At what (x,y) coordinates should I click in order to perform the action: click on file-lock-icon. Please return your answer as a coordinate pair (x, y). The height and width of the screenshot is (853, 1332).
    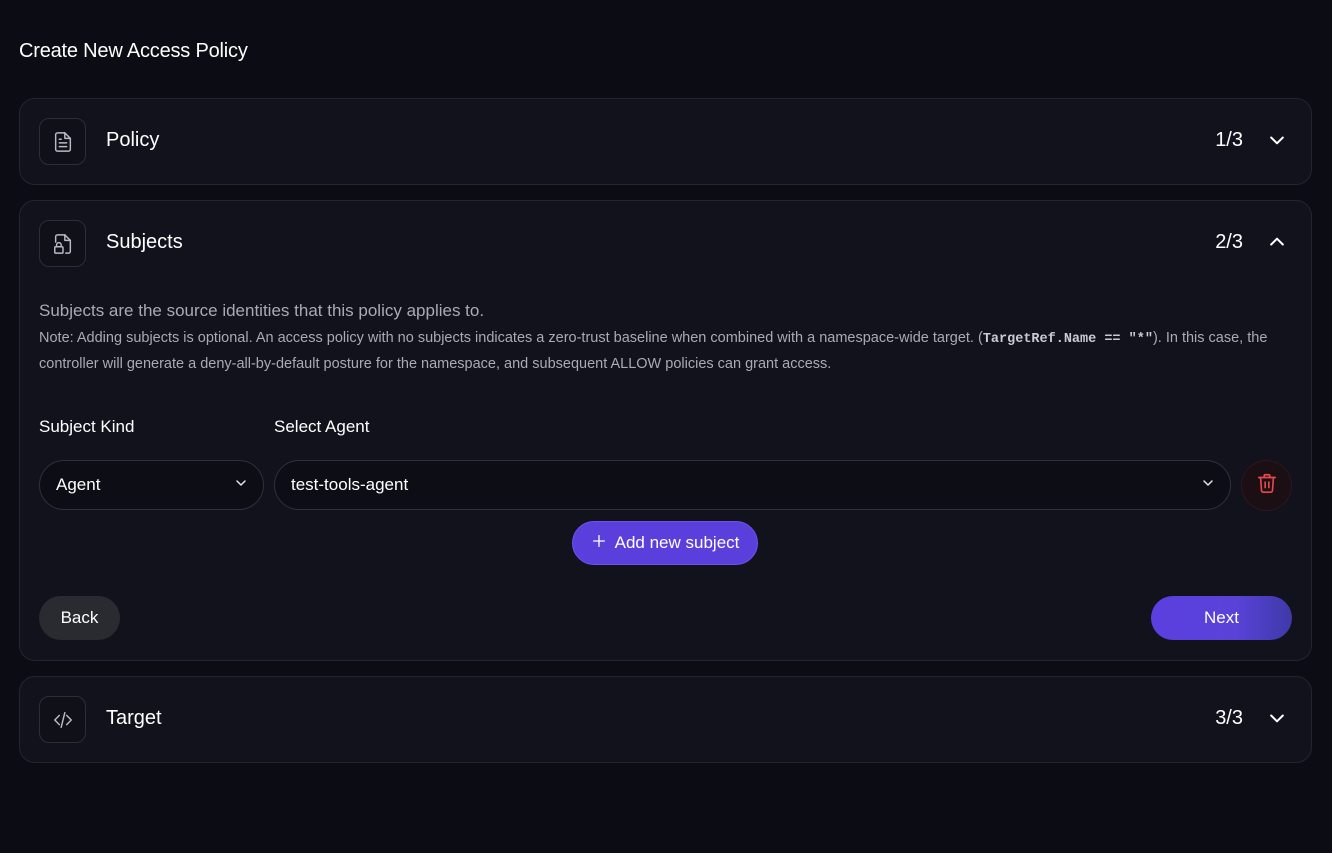
    Looking at the image, I should click on (62, 243).